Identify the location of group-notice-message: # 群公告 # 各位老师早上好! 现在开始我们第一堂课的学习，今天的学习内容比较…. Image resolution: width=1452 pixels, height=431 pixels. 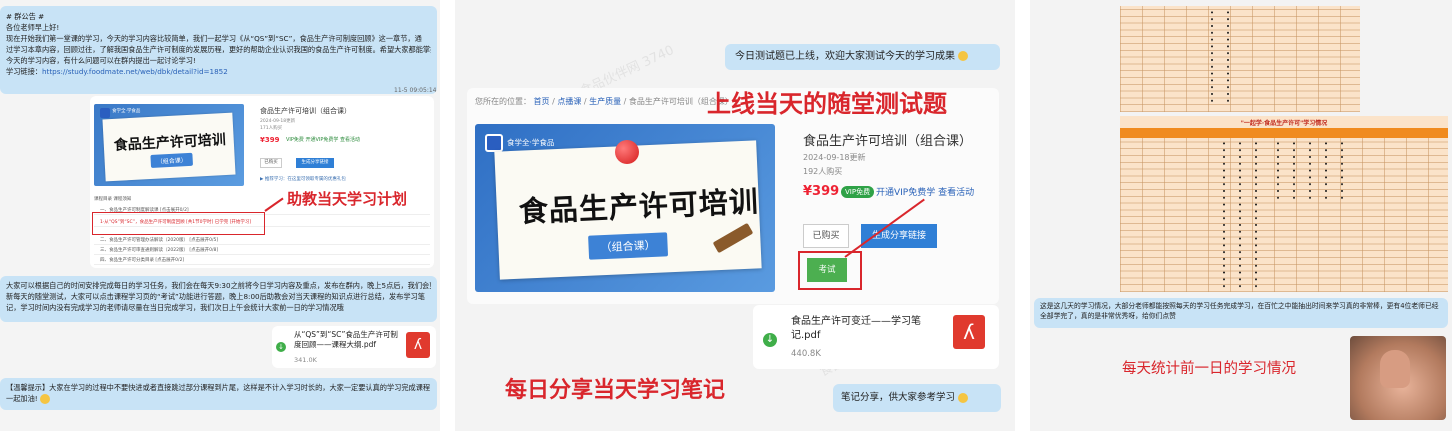
(218, 50).